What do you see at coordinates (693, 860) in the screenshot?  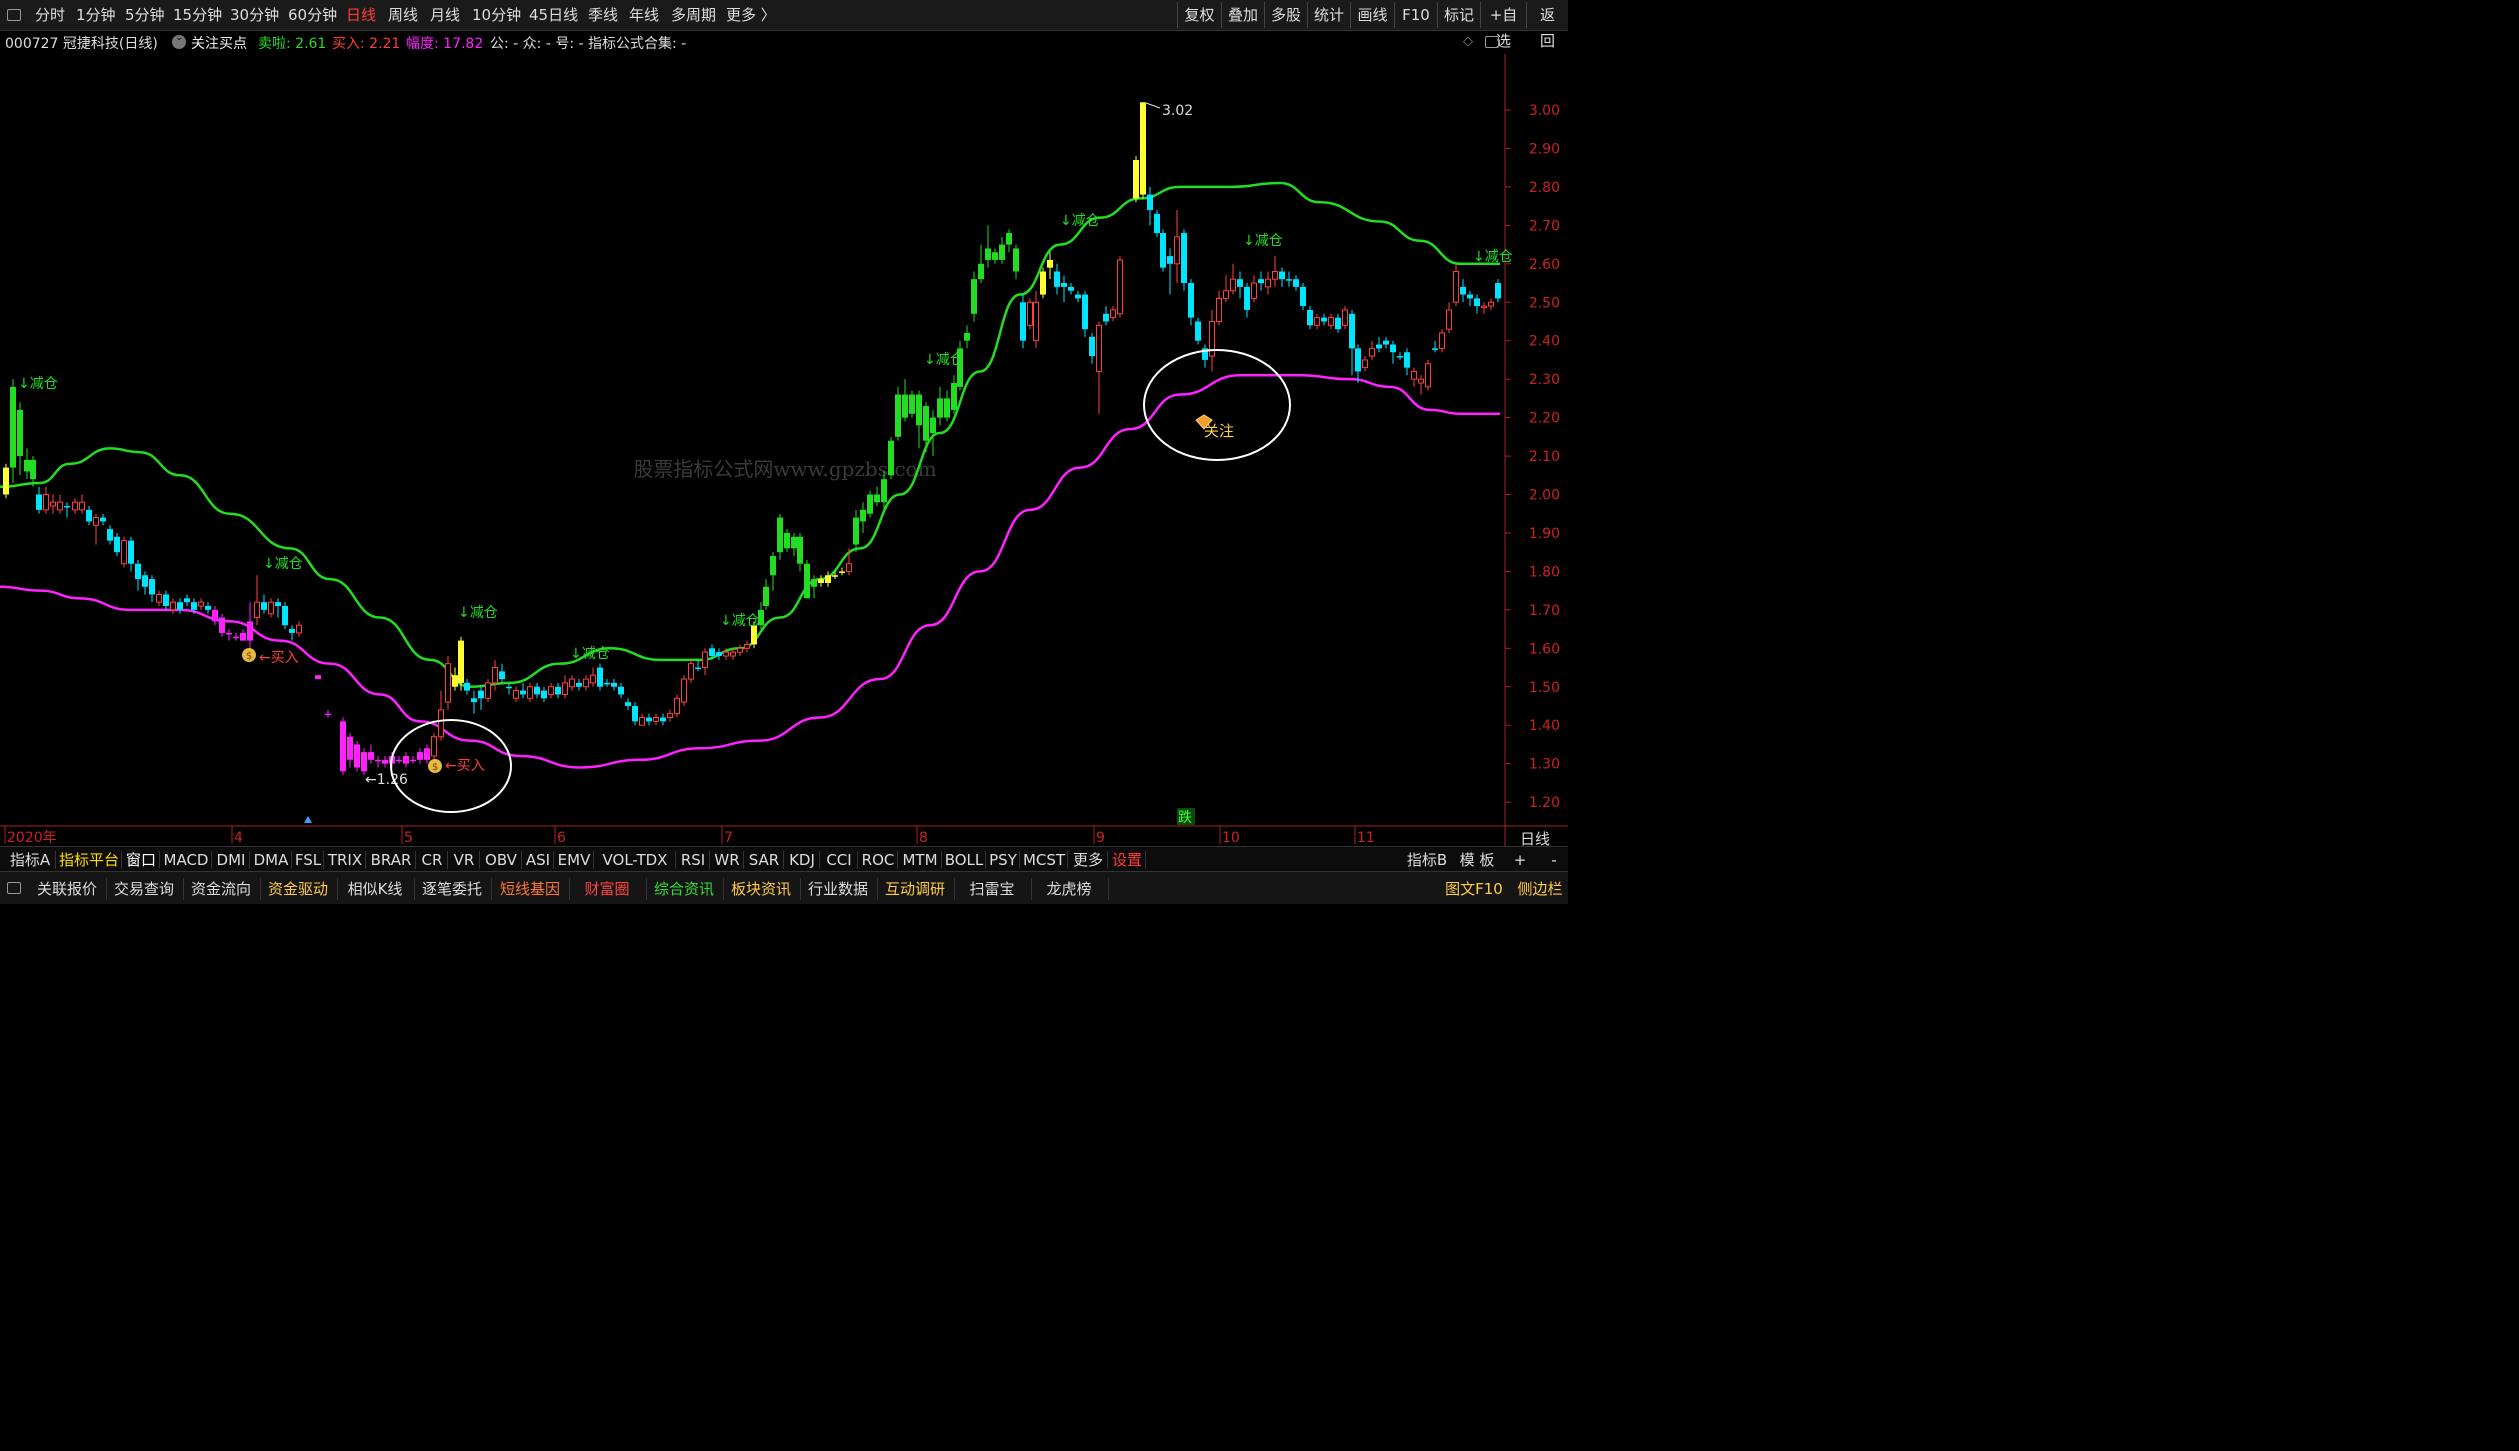 I see `indicator-tab-15: RSI` at bounding box center [693, 860].